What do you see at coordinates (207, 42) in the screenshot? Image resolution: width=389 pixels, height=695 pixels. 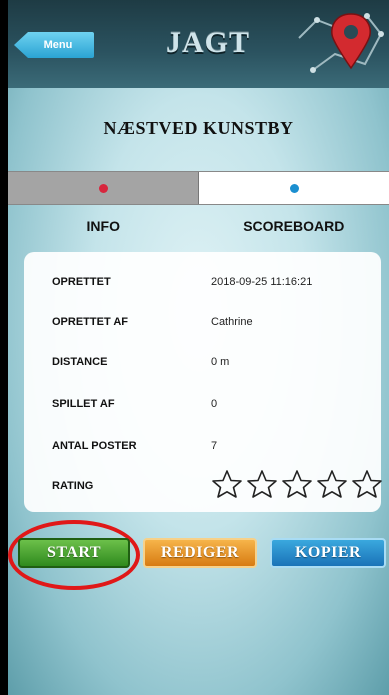 I see `app-title: JAGT` at bounding box center [207, 42].